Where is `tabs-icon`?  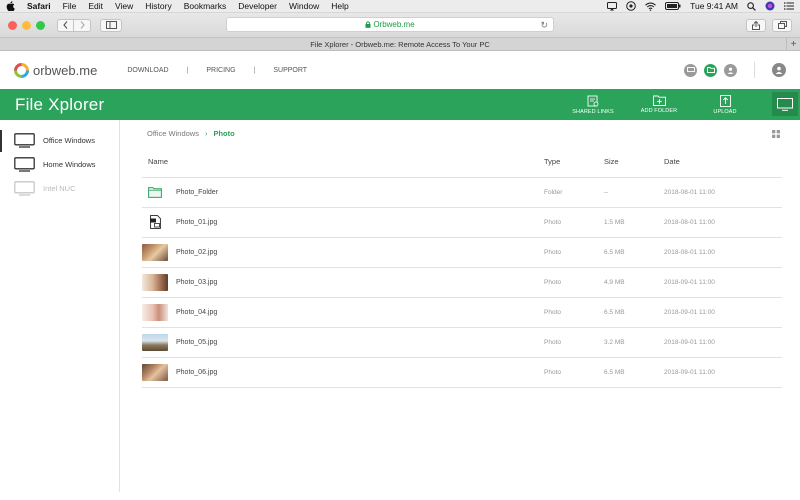
tabs-icon is located at coordinates (782, 25).